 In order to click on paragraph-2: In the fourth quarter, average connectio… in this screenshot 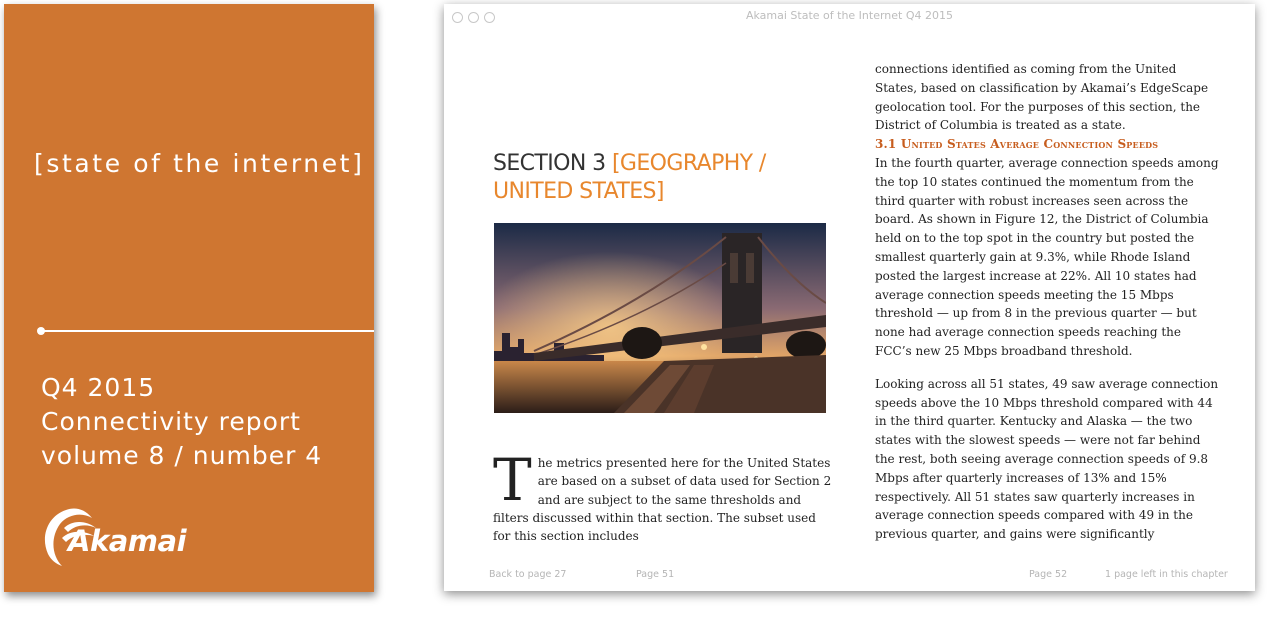, I will do `click(1047, 256)`.